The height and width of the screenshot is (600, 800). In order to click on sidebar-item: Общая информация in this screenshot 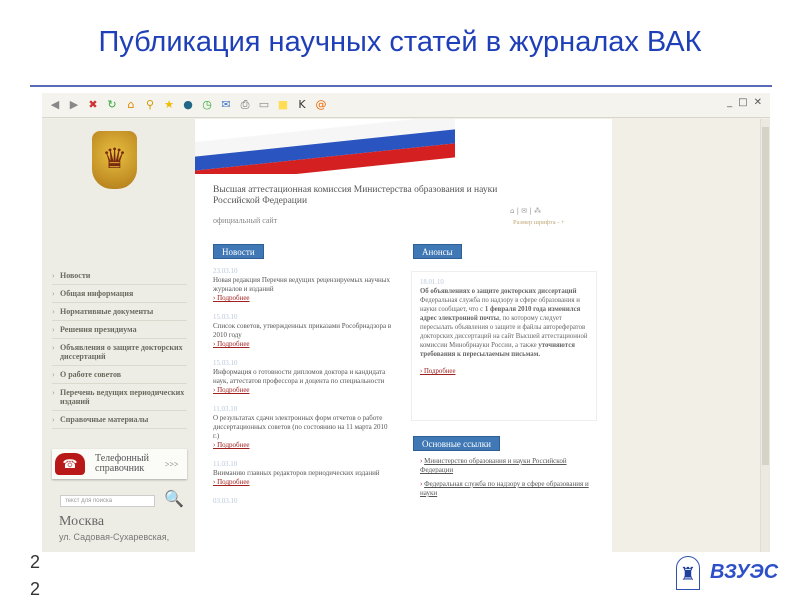, I will do `click(119, 294)`.